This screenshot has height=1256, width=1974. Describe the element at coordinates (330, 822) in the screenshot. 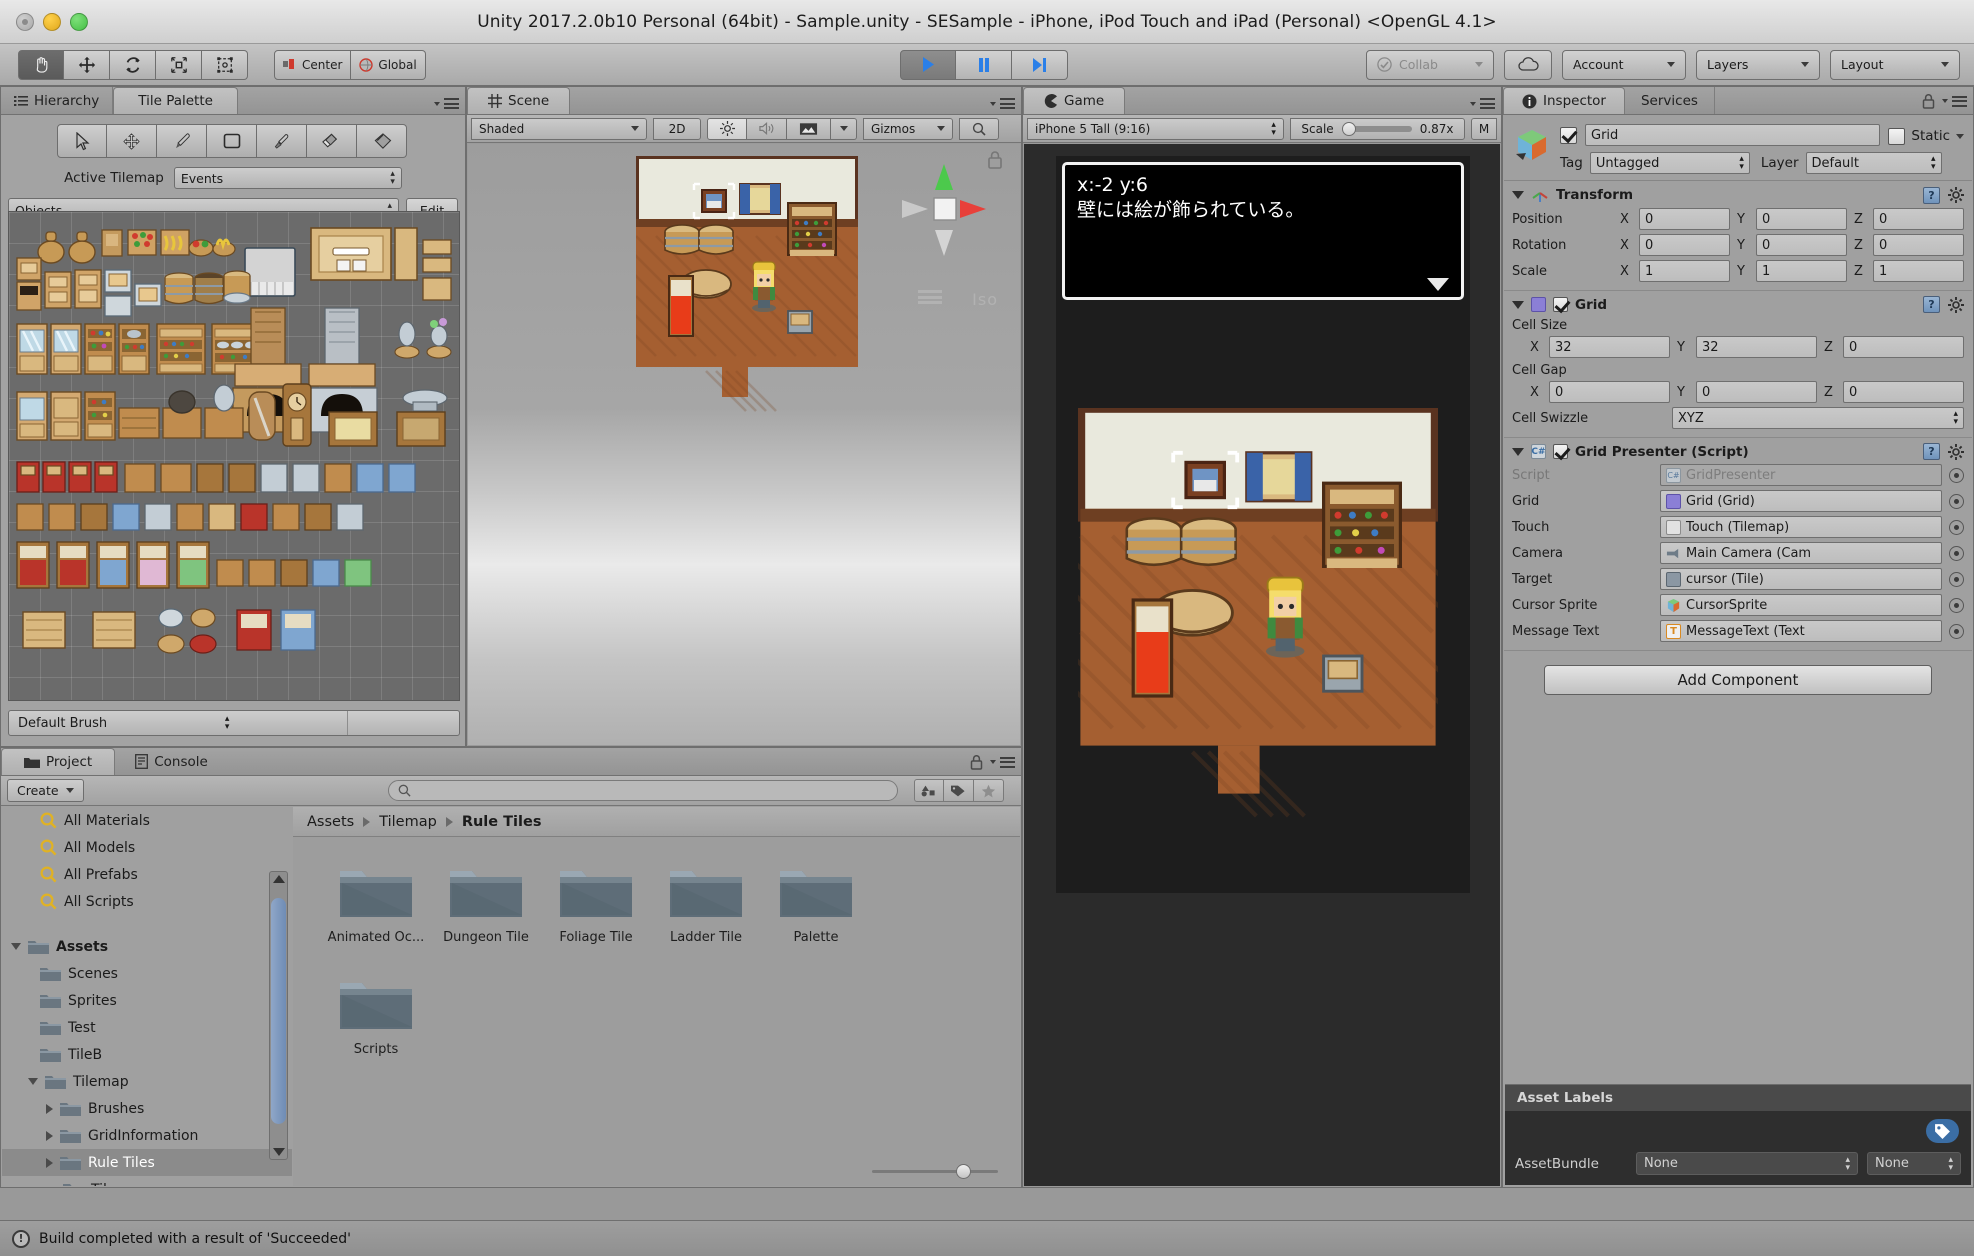

I see `breadcrumb-assets: Assets` at that location.